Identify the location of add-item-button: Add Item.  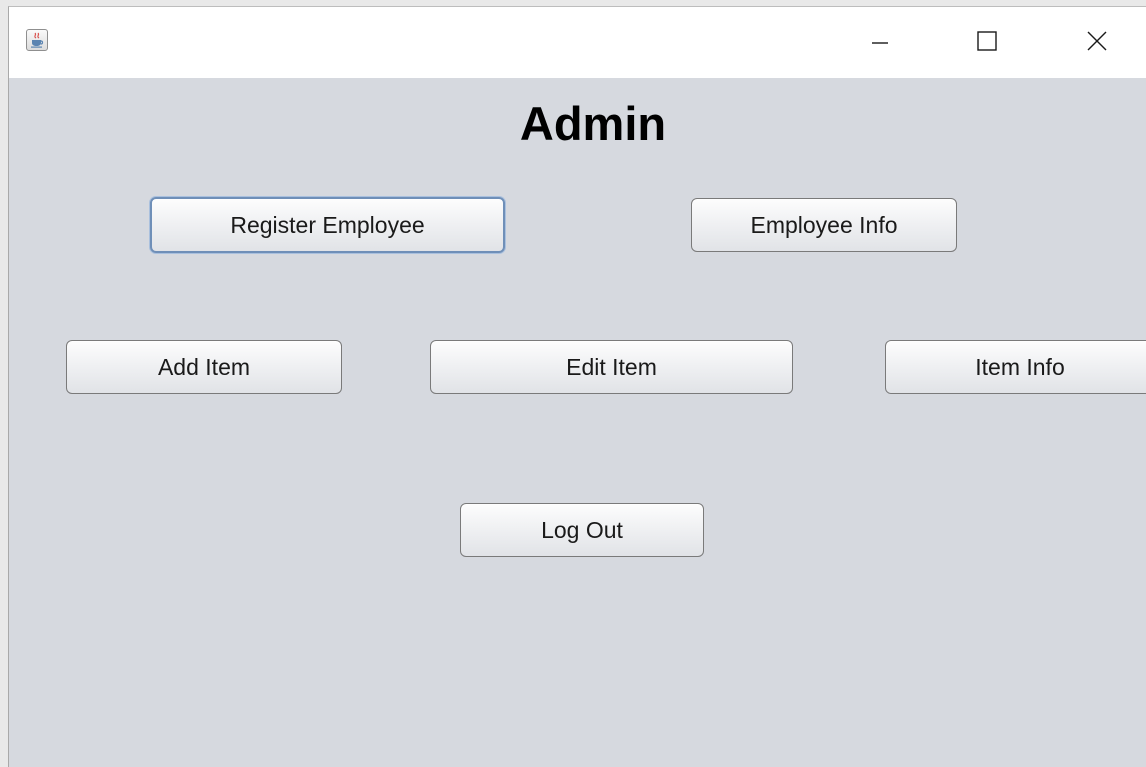
(204, 367).